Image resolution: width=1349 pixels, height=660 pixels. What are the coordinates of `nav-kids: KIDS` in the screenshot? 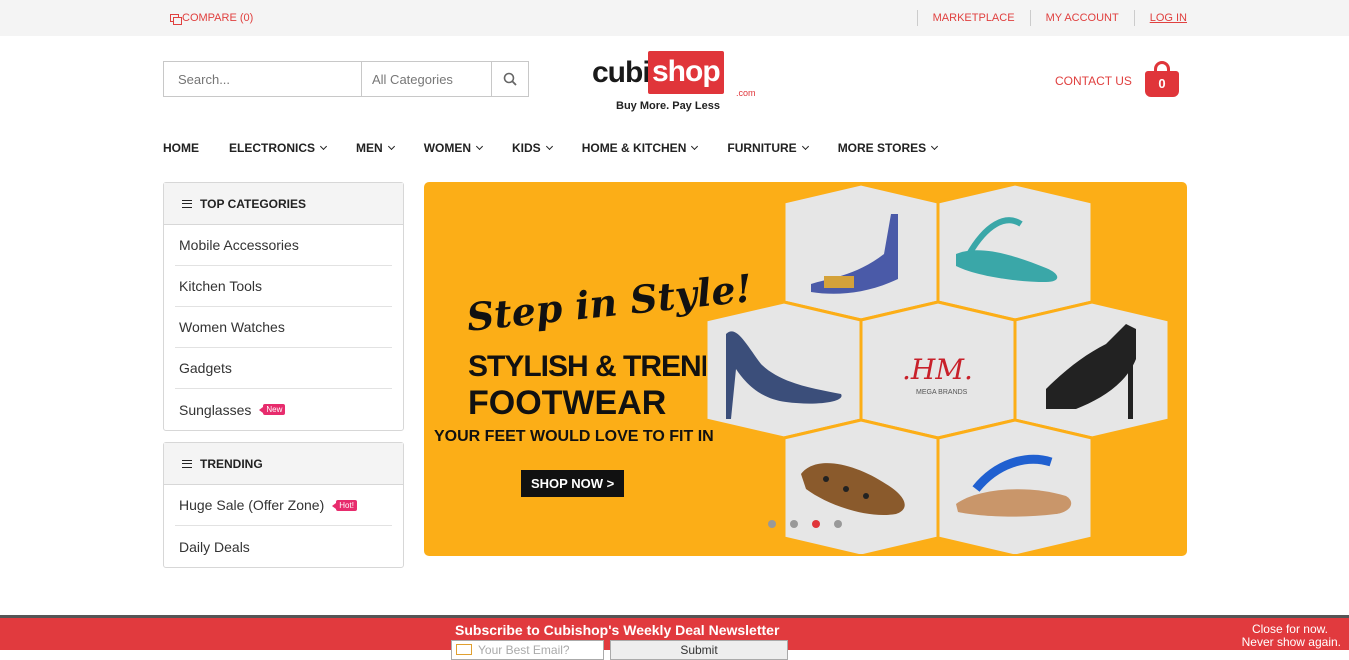 It's located at (532, 148).